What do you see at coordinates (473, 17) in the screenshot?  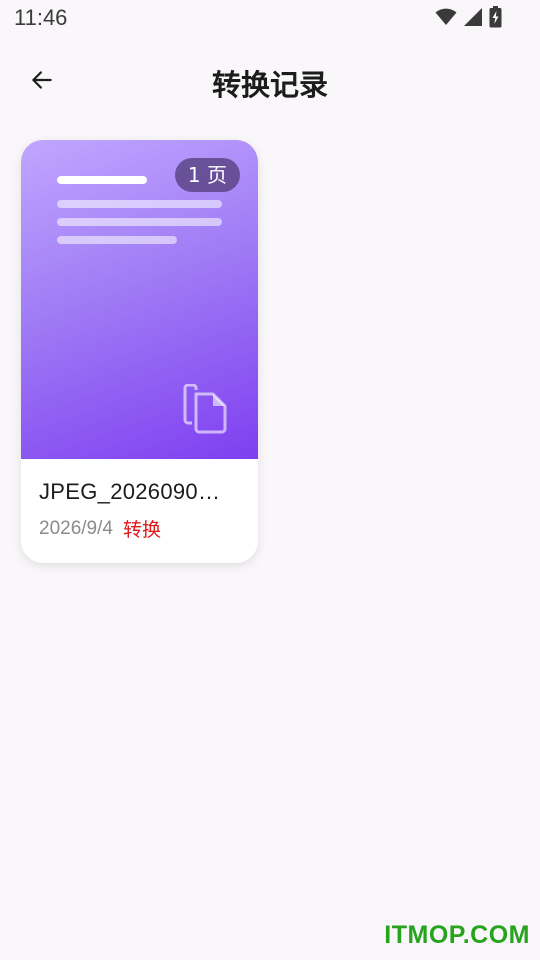 I see `signal-icon` at bounding box center [473, 17].